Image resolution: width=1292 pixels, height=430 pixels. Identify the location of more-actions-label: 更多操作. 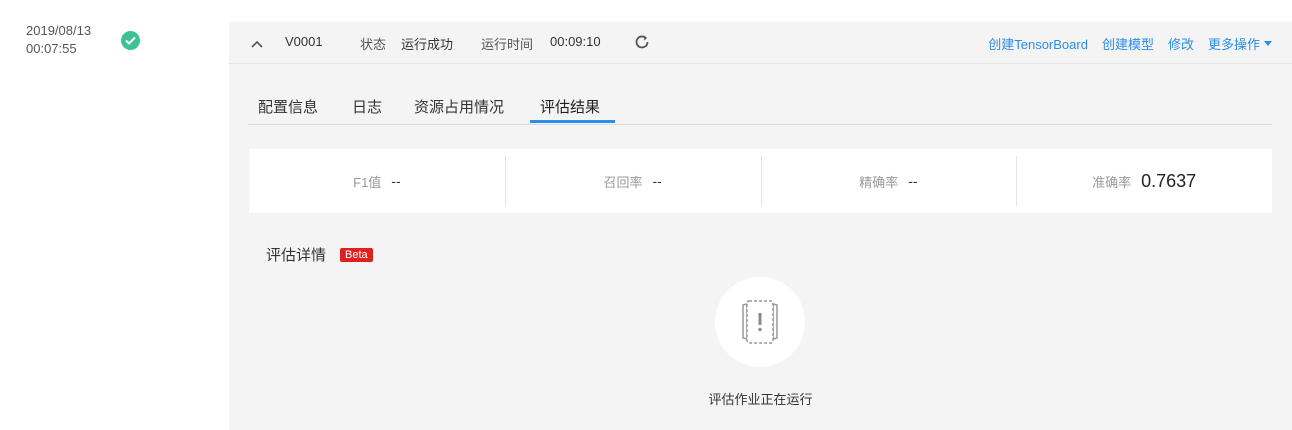
(1233, 44).